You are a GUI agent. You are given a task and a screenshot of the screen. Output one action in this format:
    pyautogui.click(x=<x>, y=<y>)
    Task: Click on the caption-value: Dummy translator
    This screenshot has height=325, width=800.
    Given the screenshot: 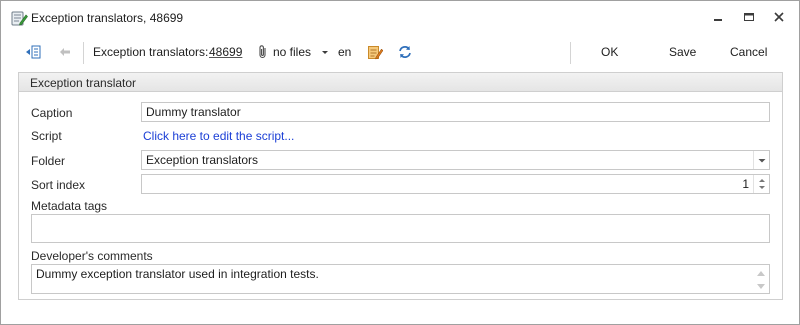 What is the action you would take?
    pyautogui.click(x=193, y=112)
    